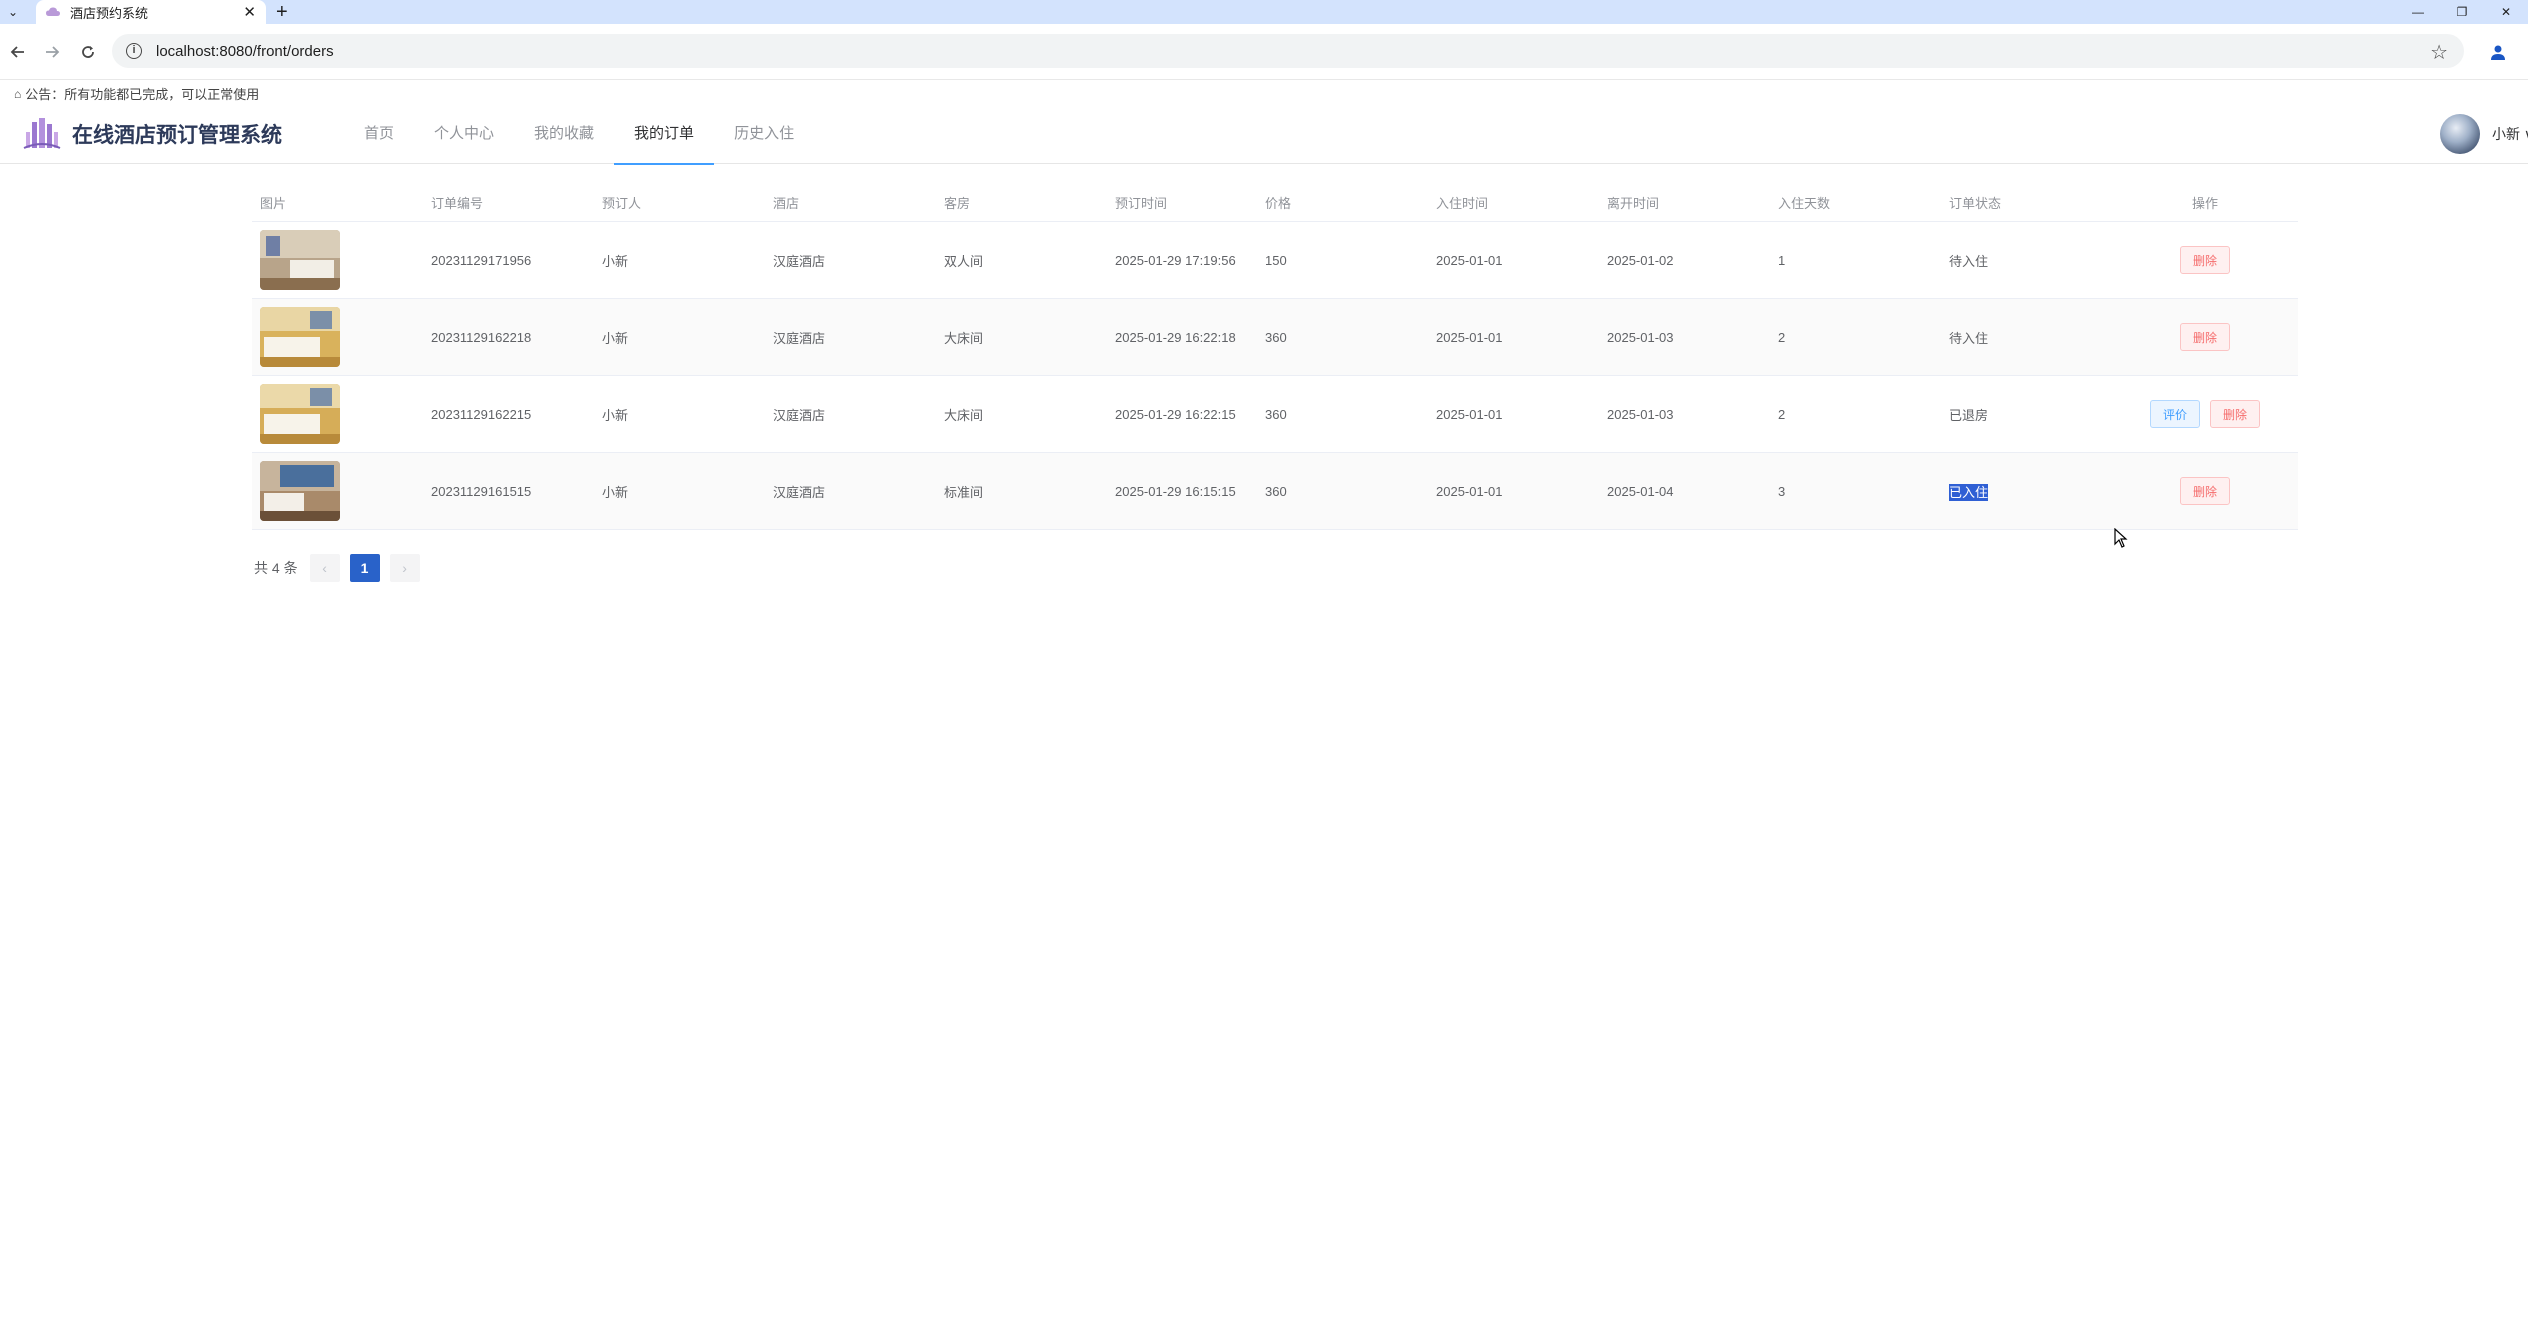 The height and width of the screenshot is (1328, 2528). I want to click on order-status: 已退房, so click(1969, 415).